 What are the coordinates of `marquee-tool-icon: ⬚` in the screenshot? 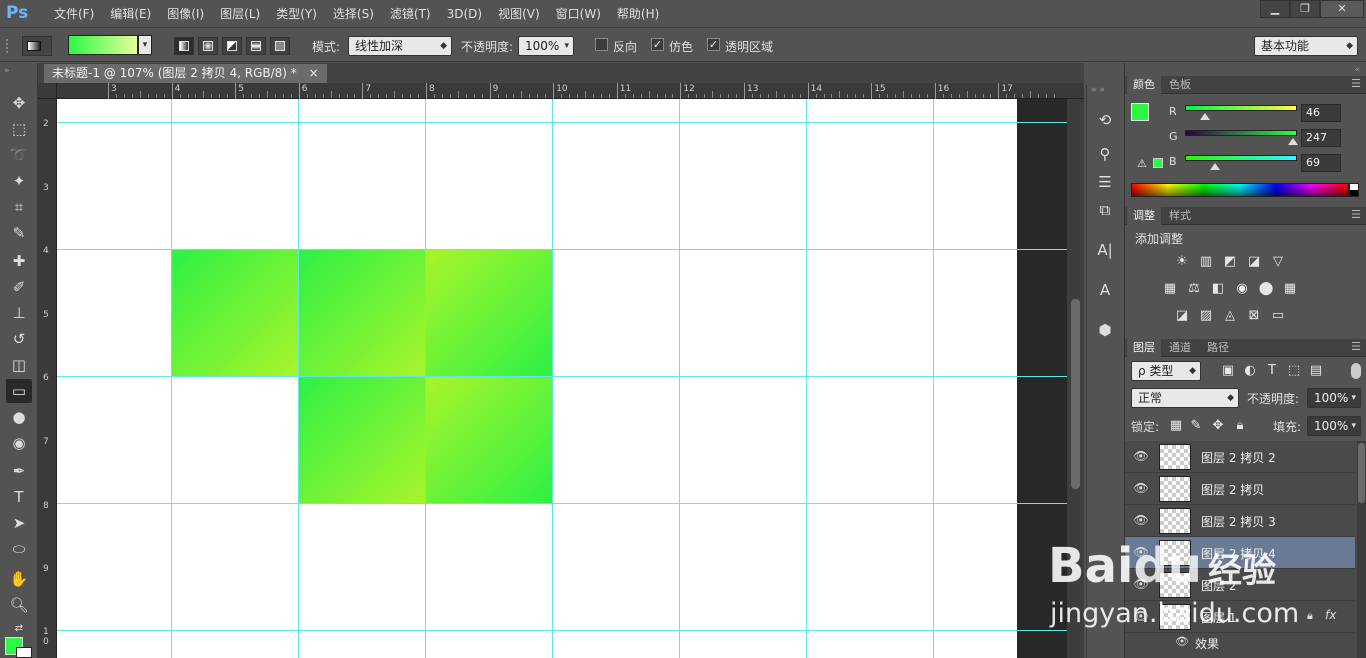 It's located at (19, 129).